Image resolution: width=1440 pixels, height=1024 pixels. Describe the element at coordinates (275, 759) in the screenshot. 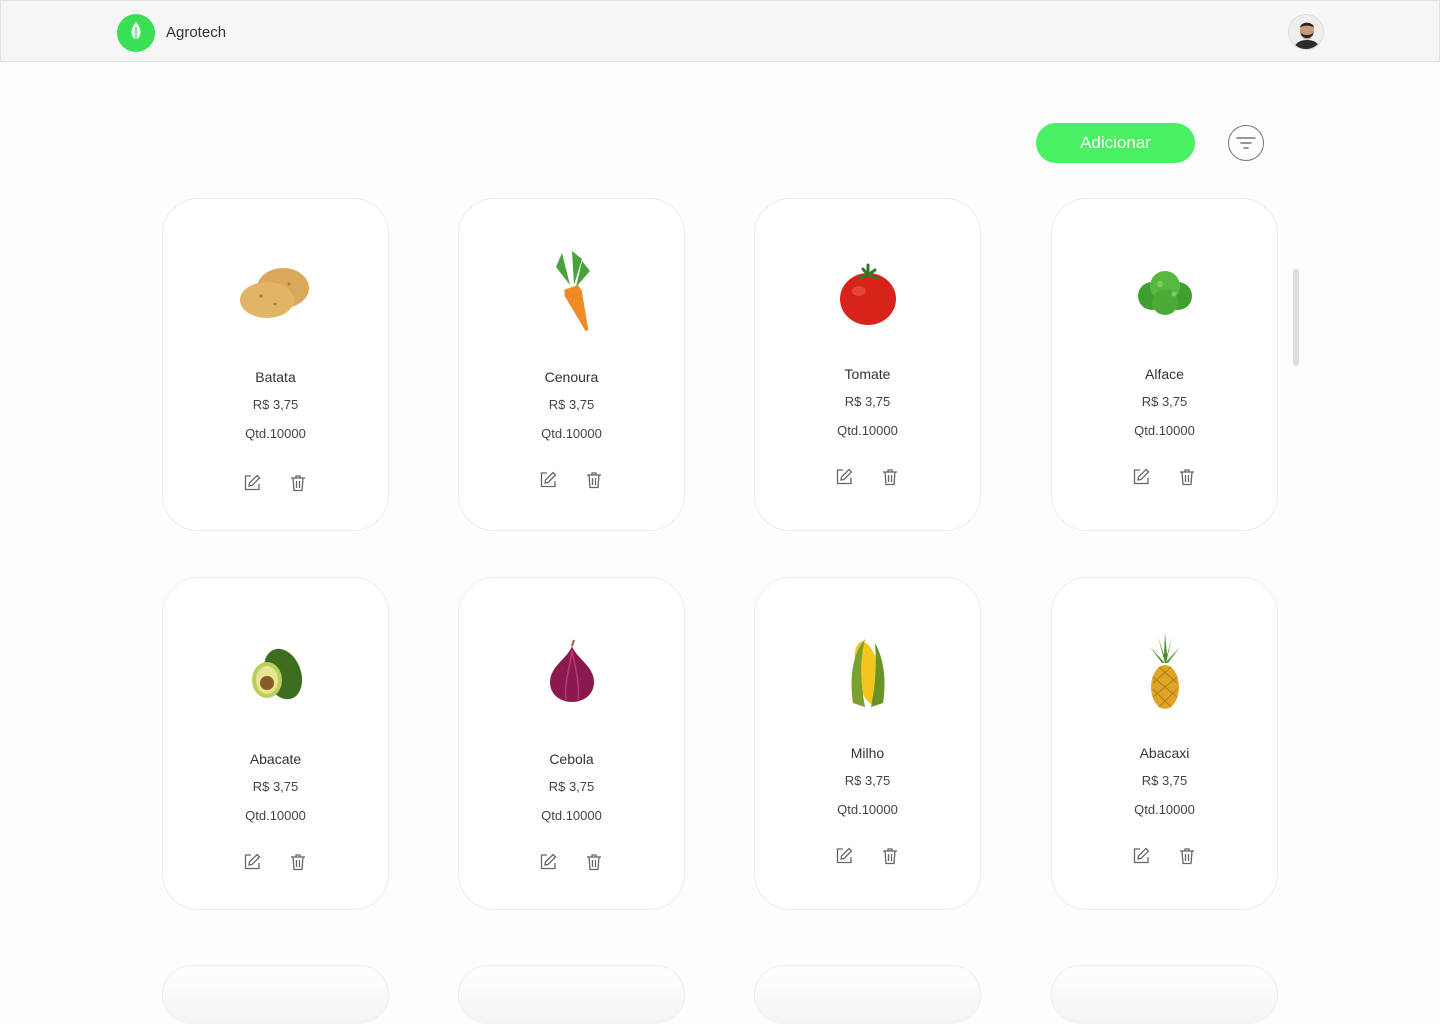

I see `product-name: Abacate` at that location.